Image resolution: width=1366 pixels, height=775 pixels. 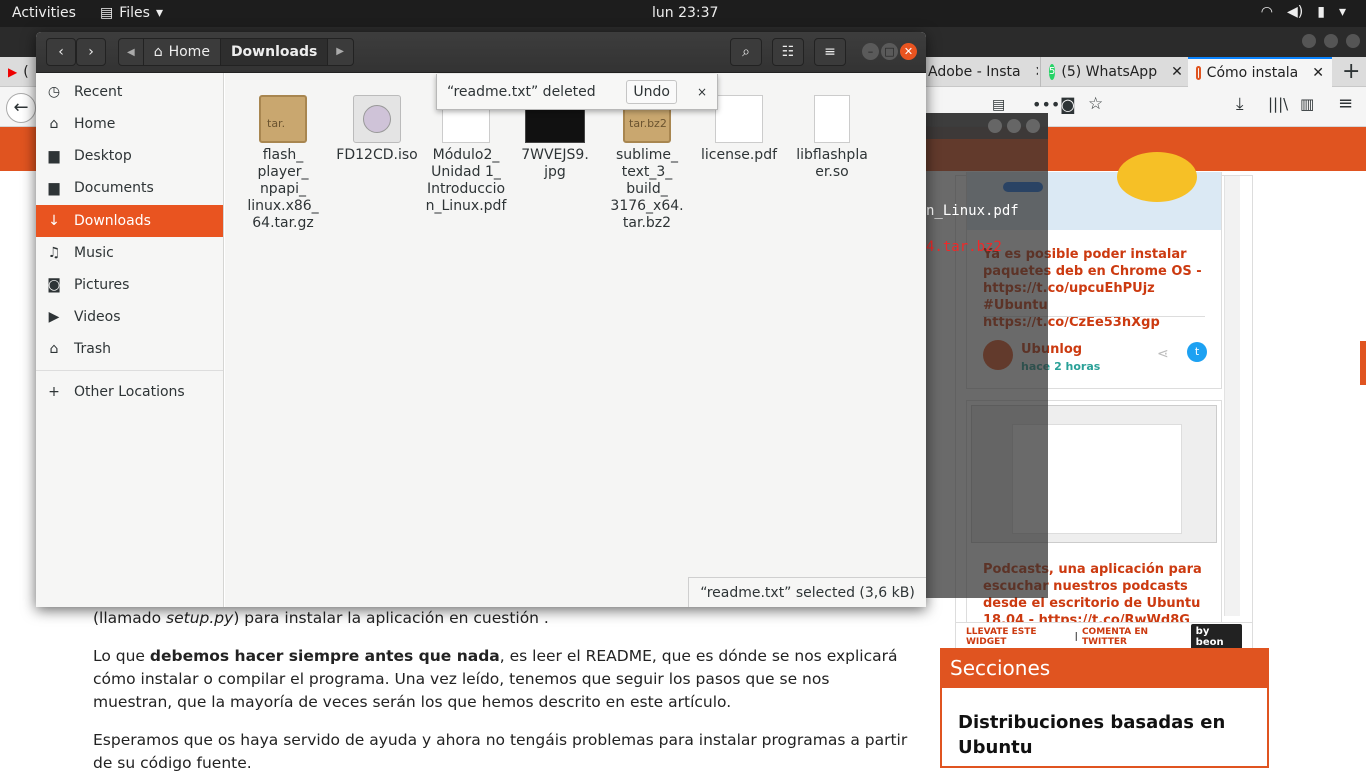 I want to click on sidebar-item-videos: ▶ Videos, so click(x=129, y=317).